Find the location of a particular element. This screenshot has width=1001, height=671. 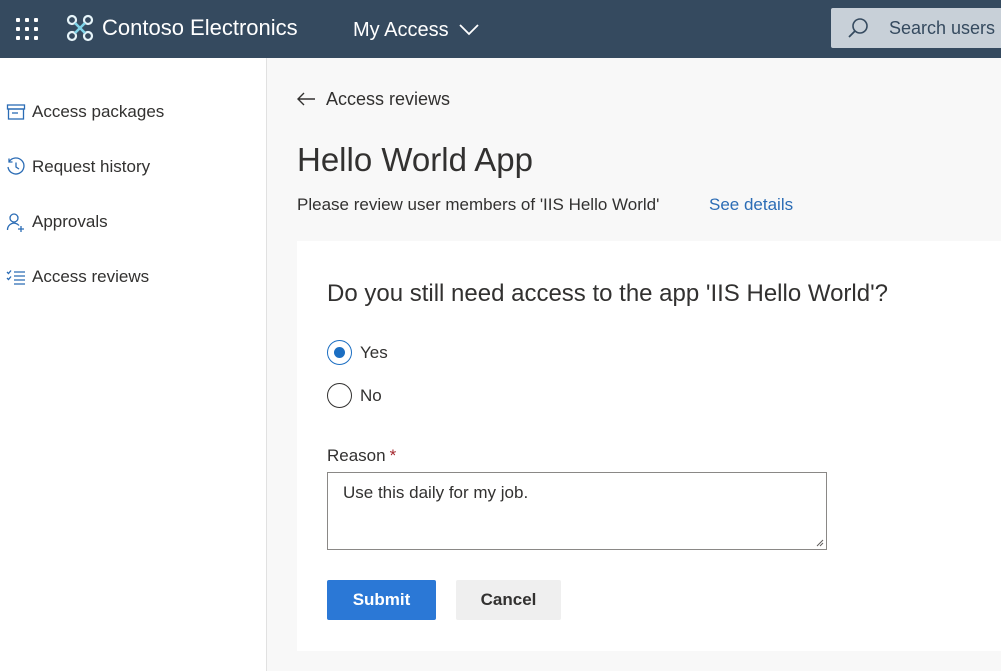

app-name: My Access is located at coordinates (401, 30).